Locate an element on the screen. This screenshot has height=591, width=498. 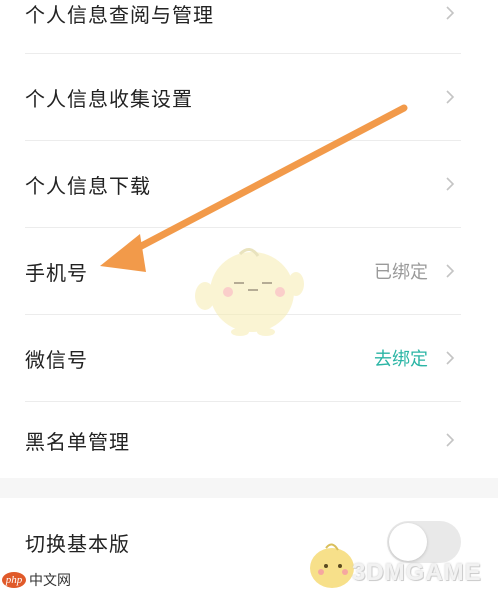
section-gap is located at coordinates (249, 488).